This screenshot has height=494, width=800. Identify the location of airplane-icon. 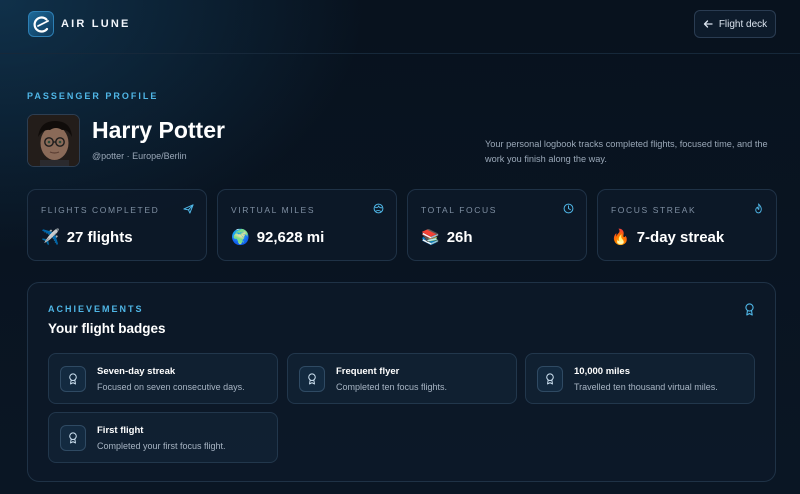
(188, 209).